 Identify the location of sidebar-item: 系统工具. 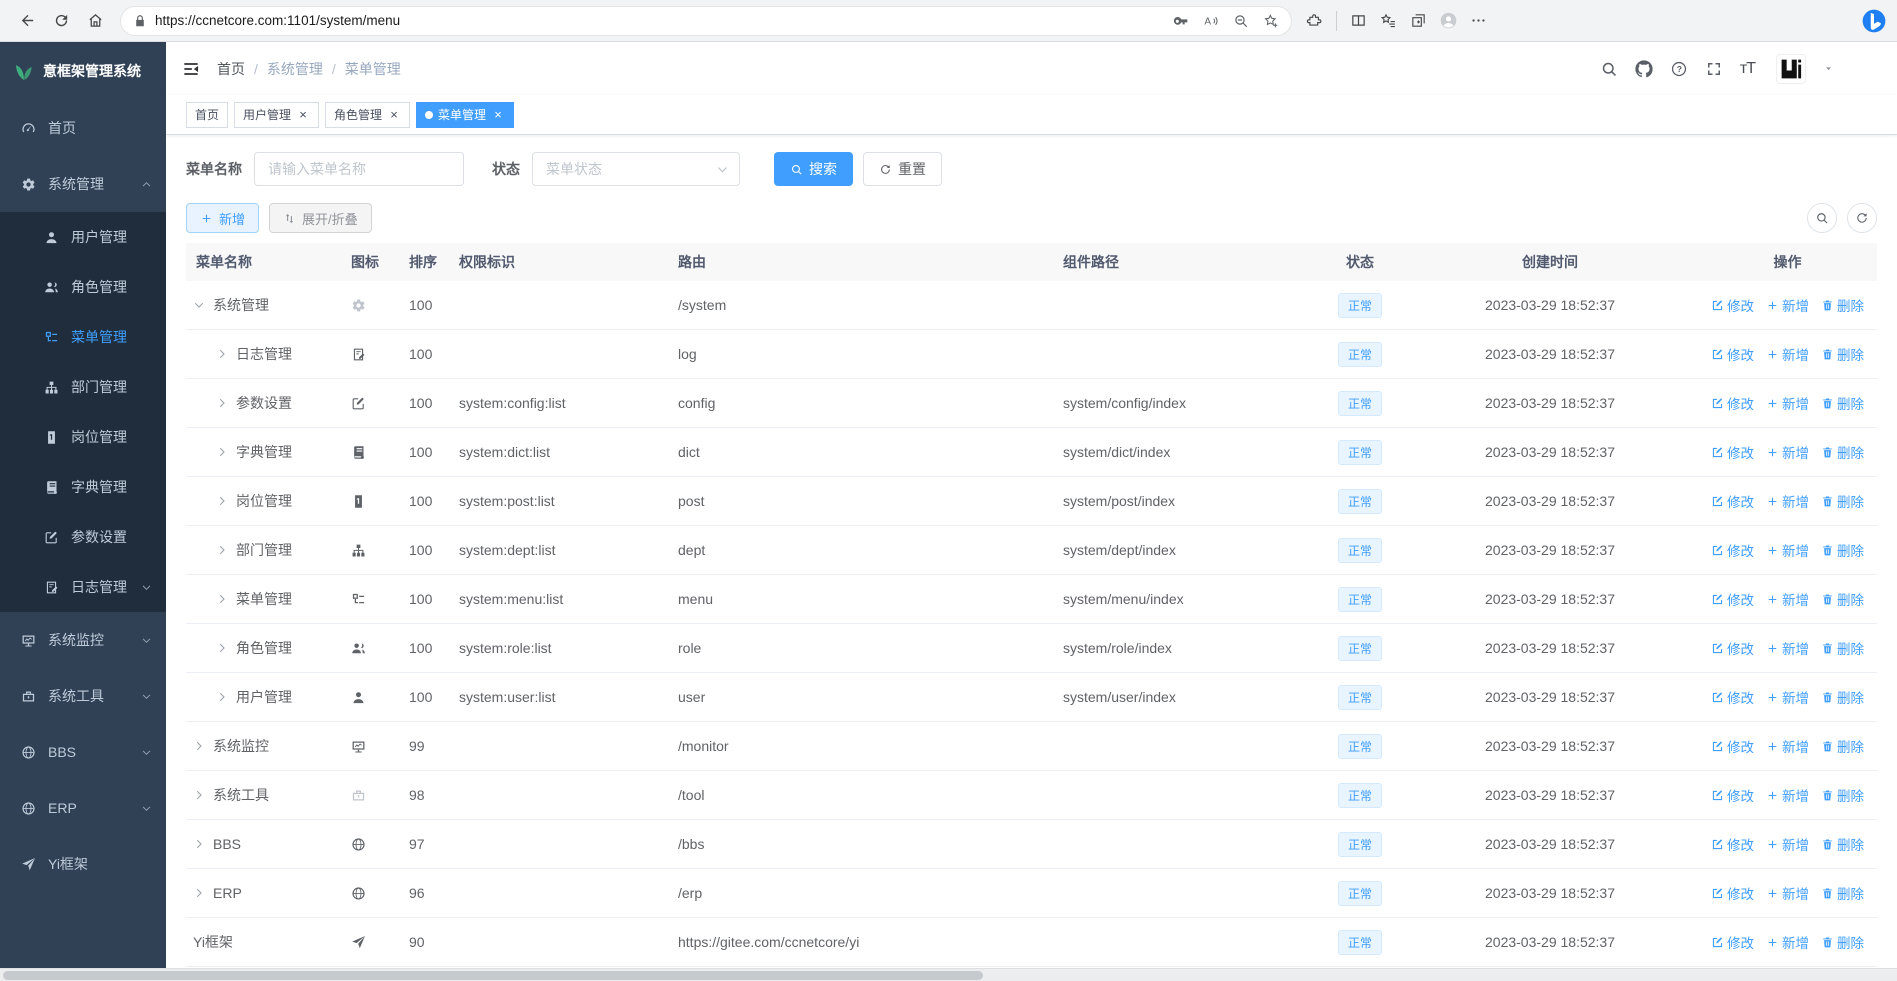
(83, 696).